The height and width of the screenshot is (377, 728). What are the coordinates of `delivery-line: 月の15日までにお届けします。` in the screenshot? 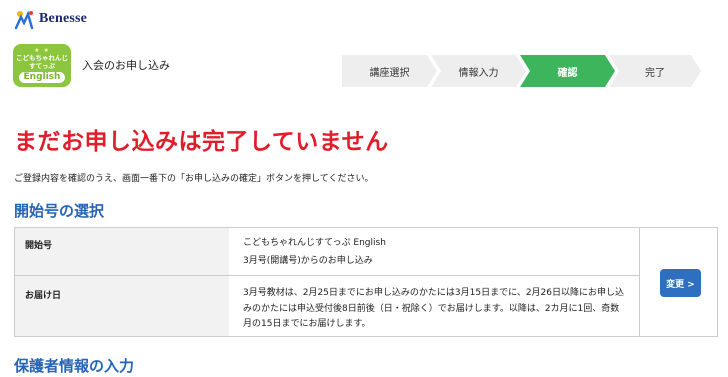 It's located at (307, 324).